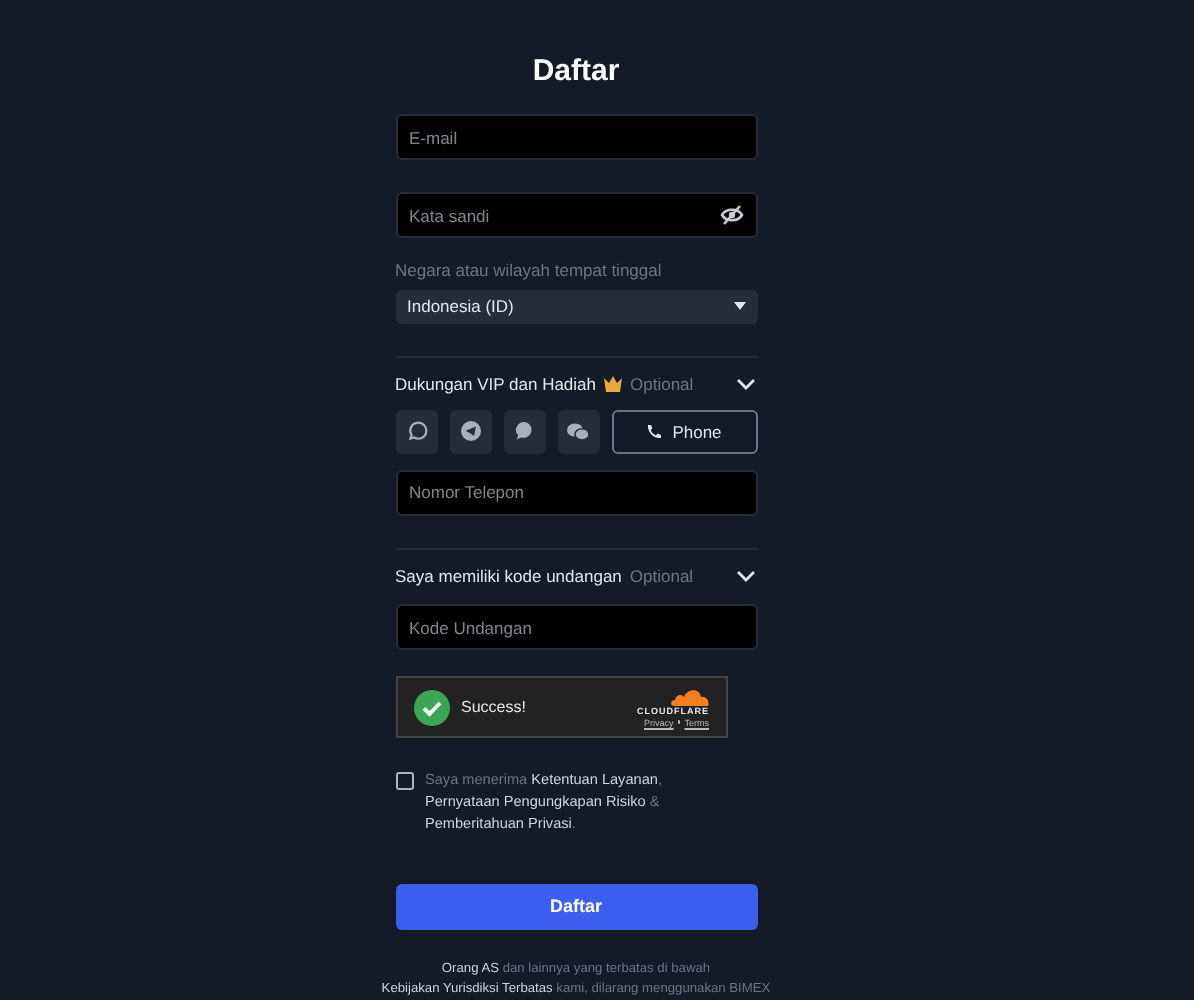 The width and height of the screenshot is (1194, 1000). I want to click on crown-icon, so click(613, 384).